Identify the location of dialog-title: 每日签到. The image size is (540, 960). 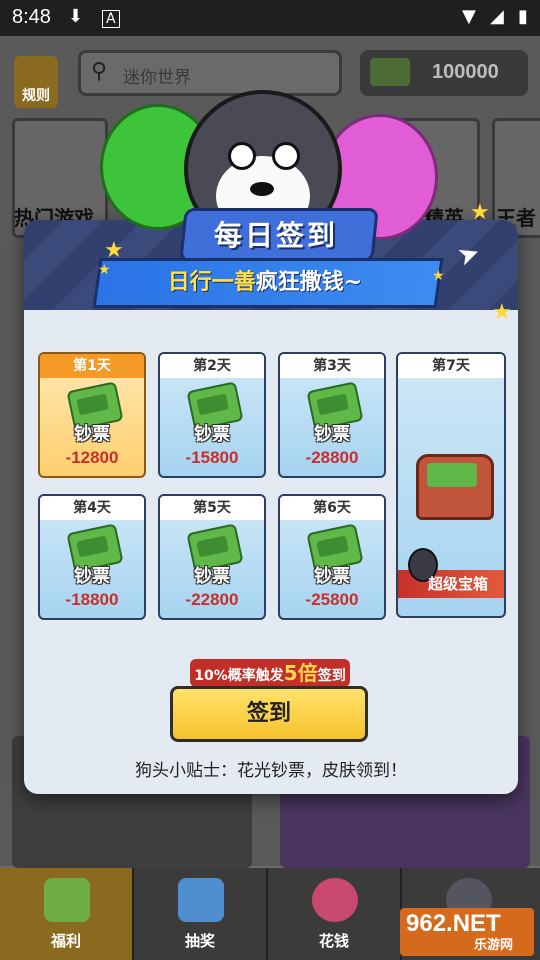
(275, 235).